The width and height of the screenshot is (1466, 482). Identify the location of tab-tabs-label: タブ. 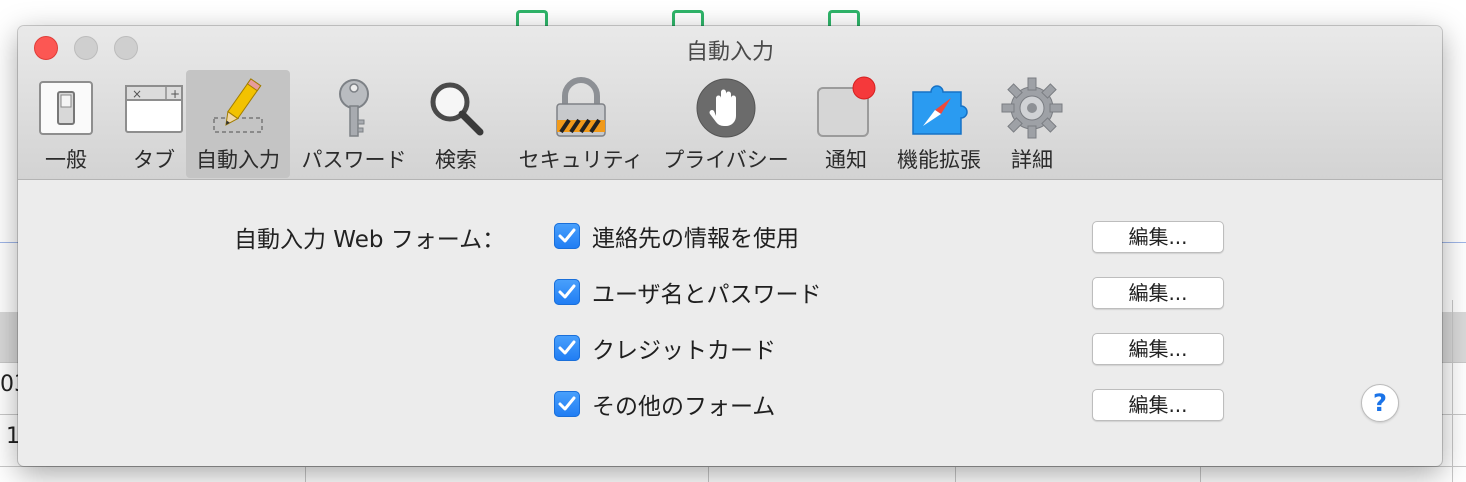
(154, 160).